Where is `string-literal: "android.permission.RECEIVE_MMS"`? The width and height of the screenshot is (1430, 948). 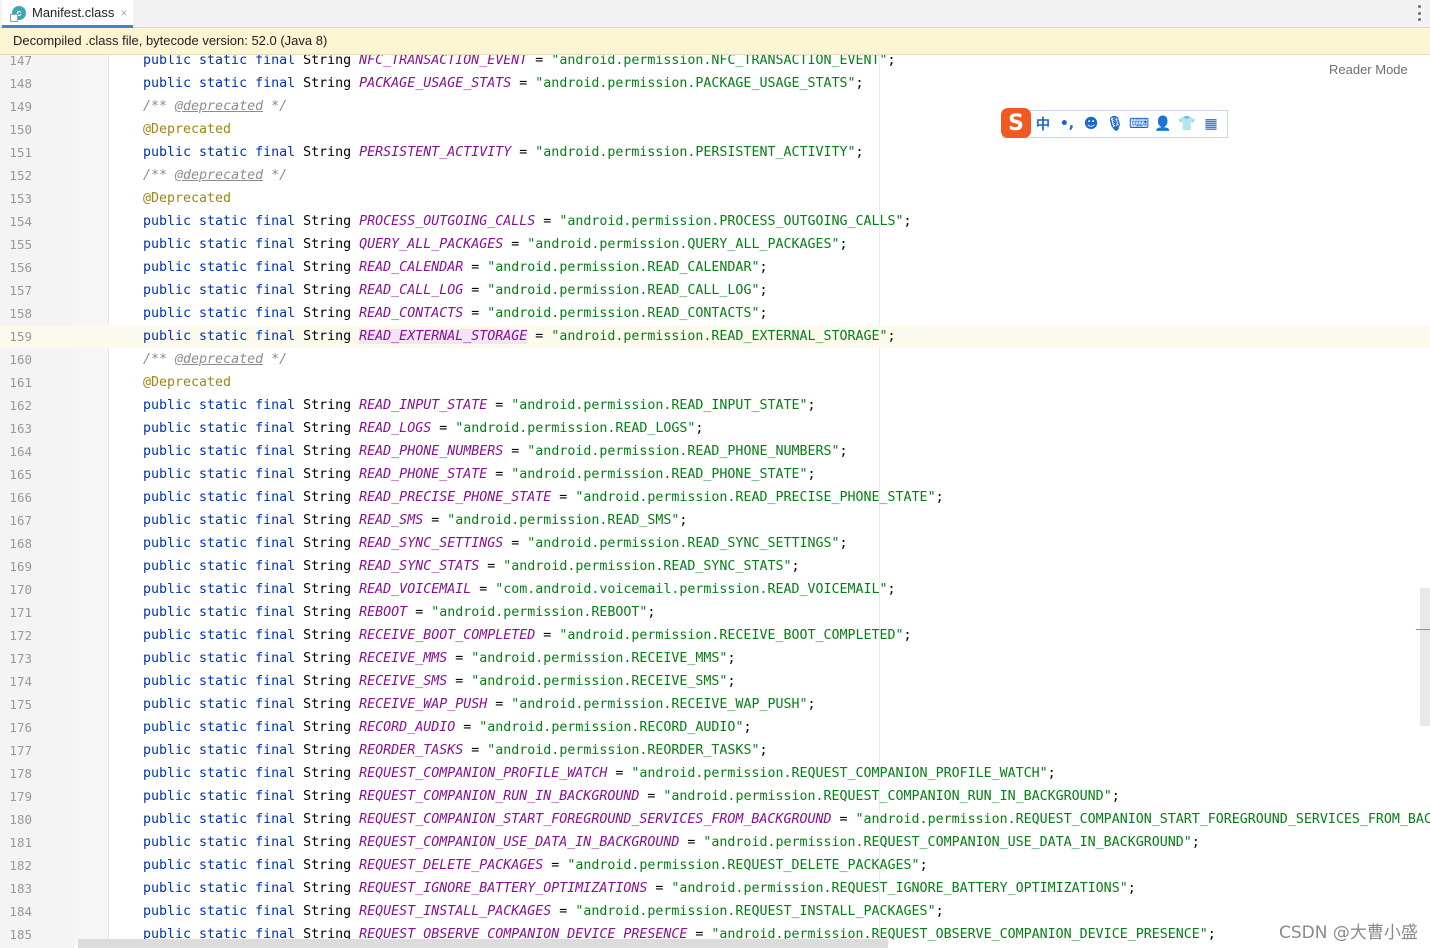
string-literal: "android.permission.RECEIVE_MMS" is located at coordinates (599, 658).